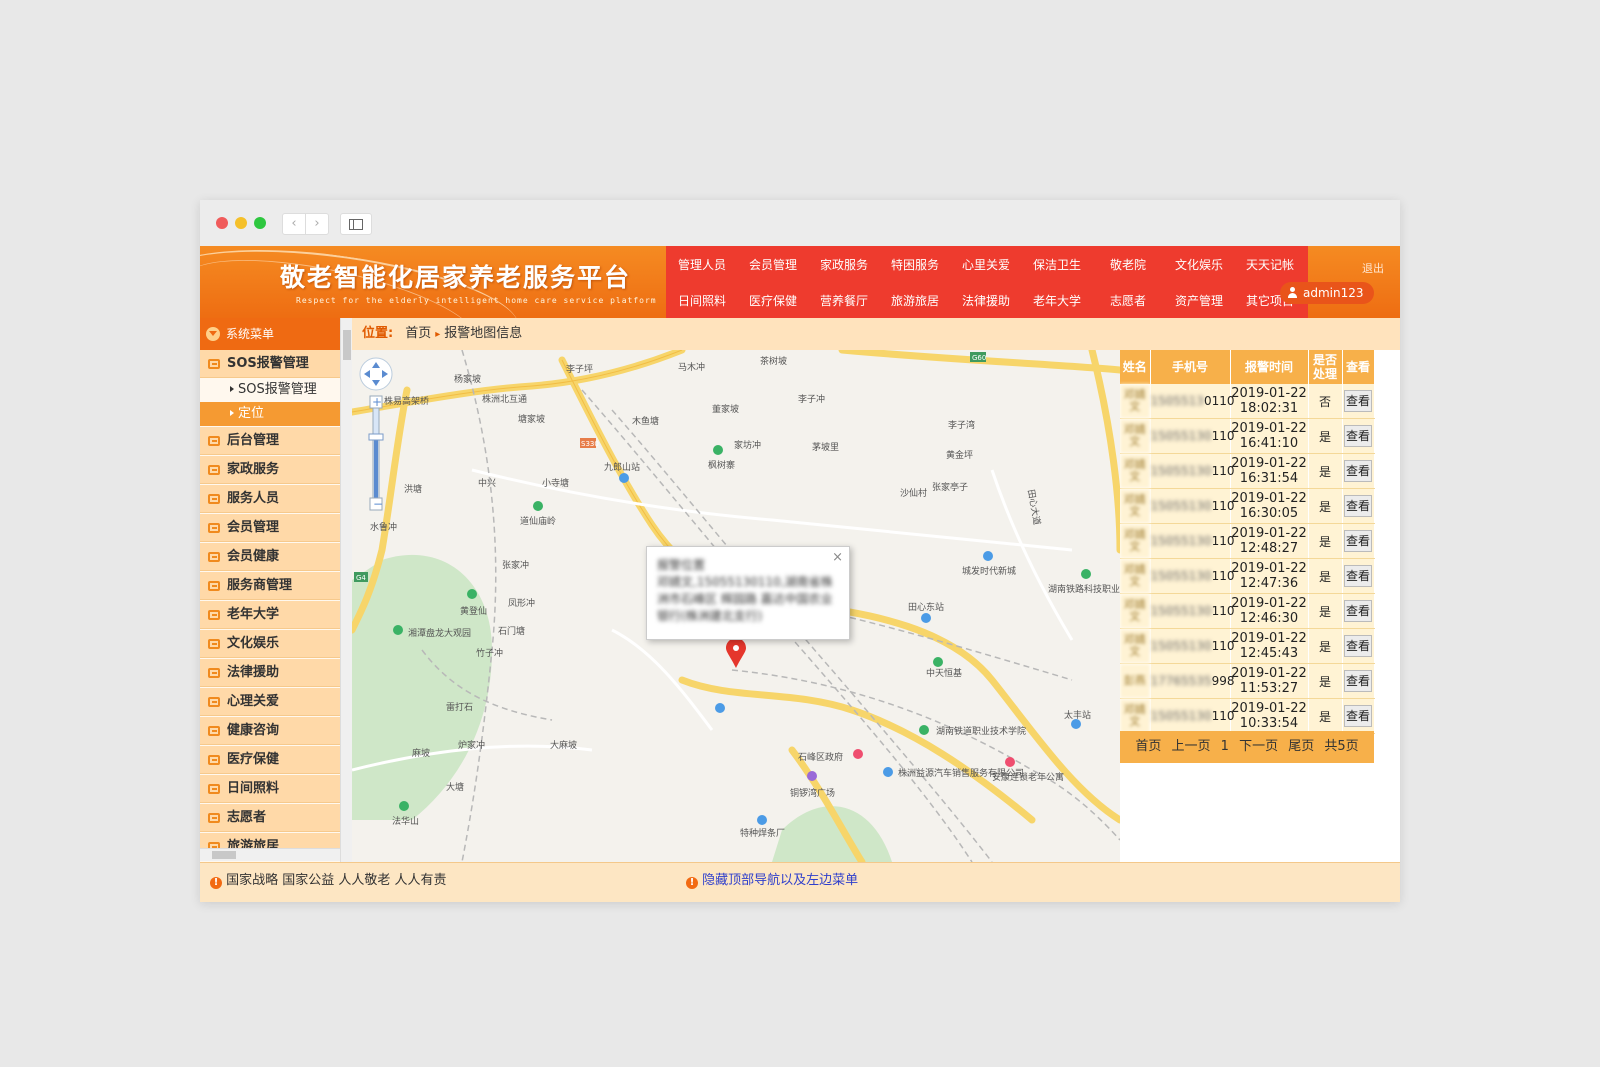 The width and height of the screenshot is (1600, 1067). Describe the element at coordinates (844, 300) in the screenshot. I see `nav-nutrition: 营养餐厅` at that location.